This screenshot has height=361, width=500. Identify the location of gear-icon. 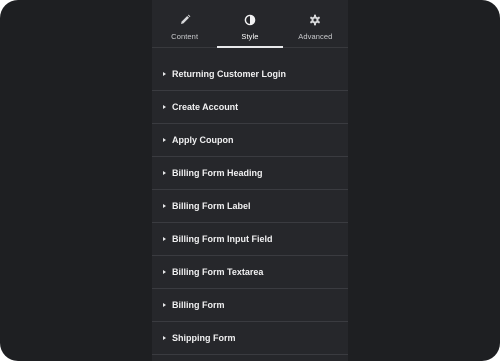
(315, 20).